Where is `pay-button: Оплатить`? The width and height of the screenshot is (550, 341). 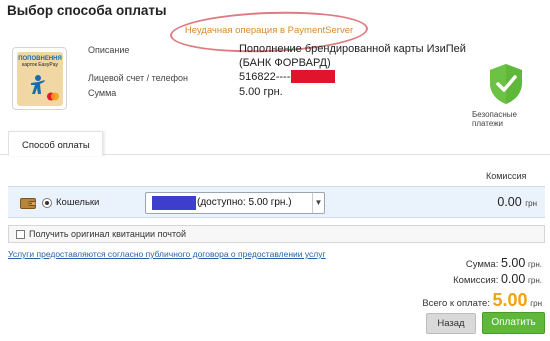 pay-button: Оплатить is located at coordinates (513, 323).